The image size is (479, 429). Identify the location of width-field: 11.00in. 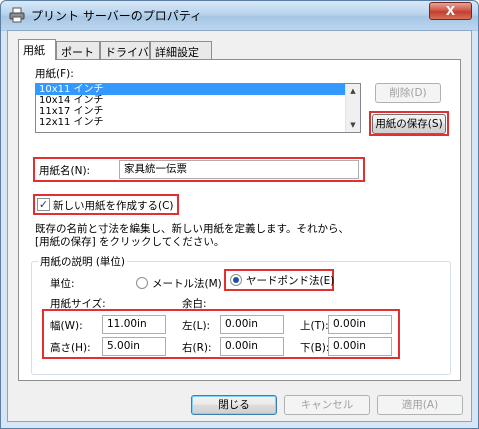
(134, 324).